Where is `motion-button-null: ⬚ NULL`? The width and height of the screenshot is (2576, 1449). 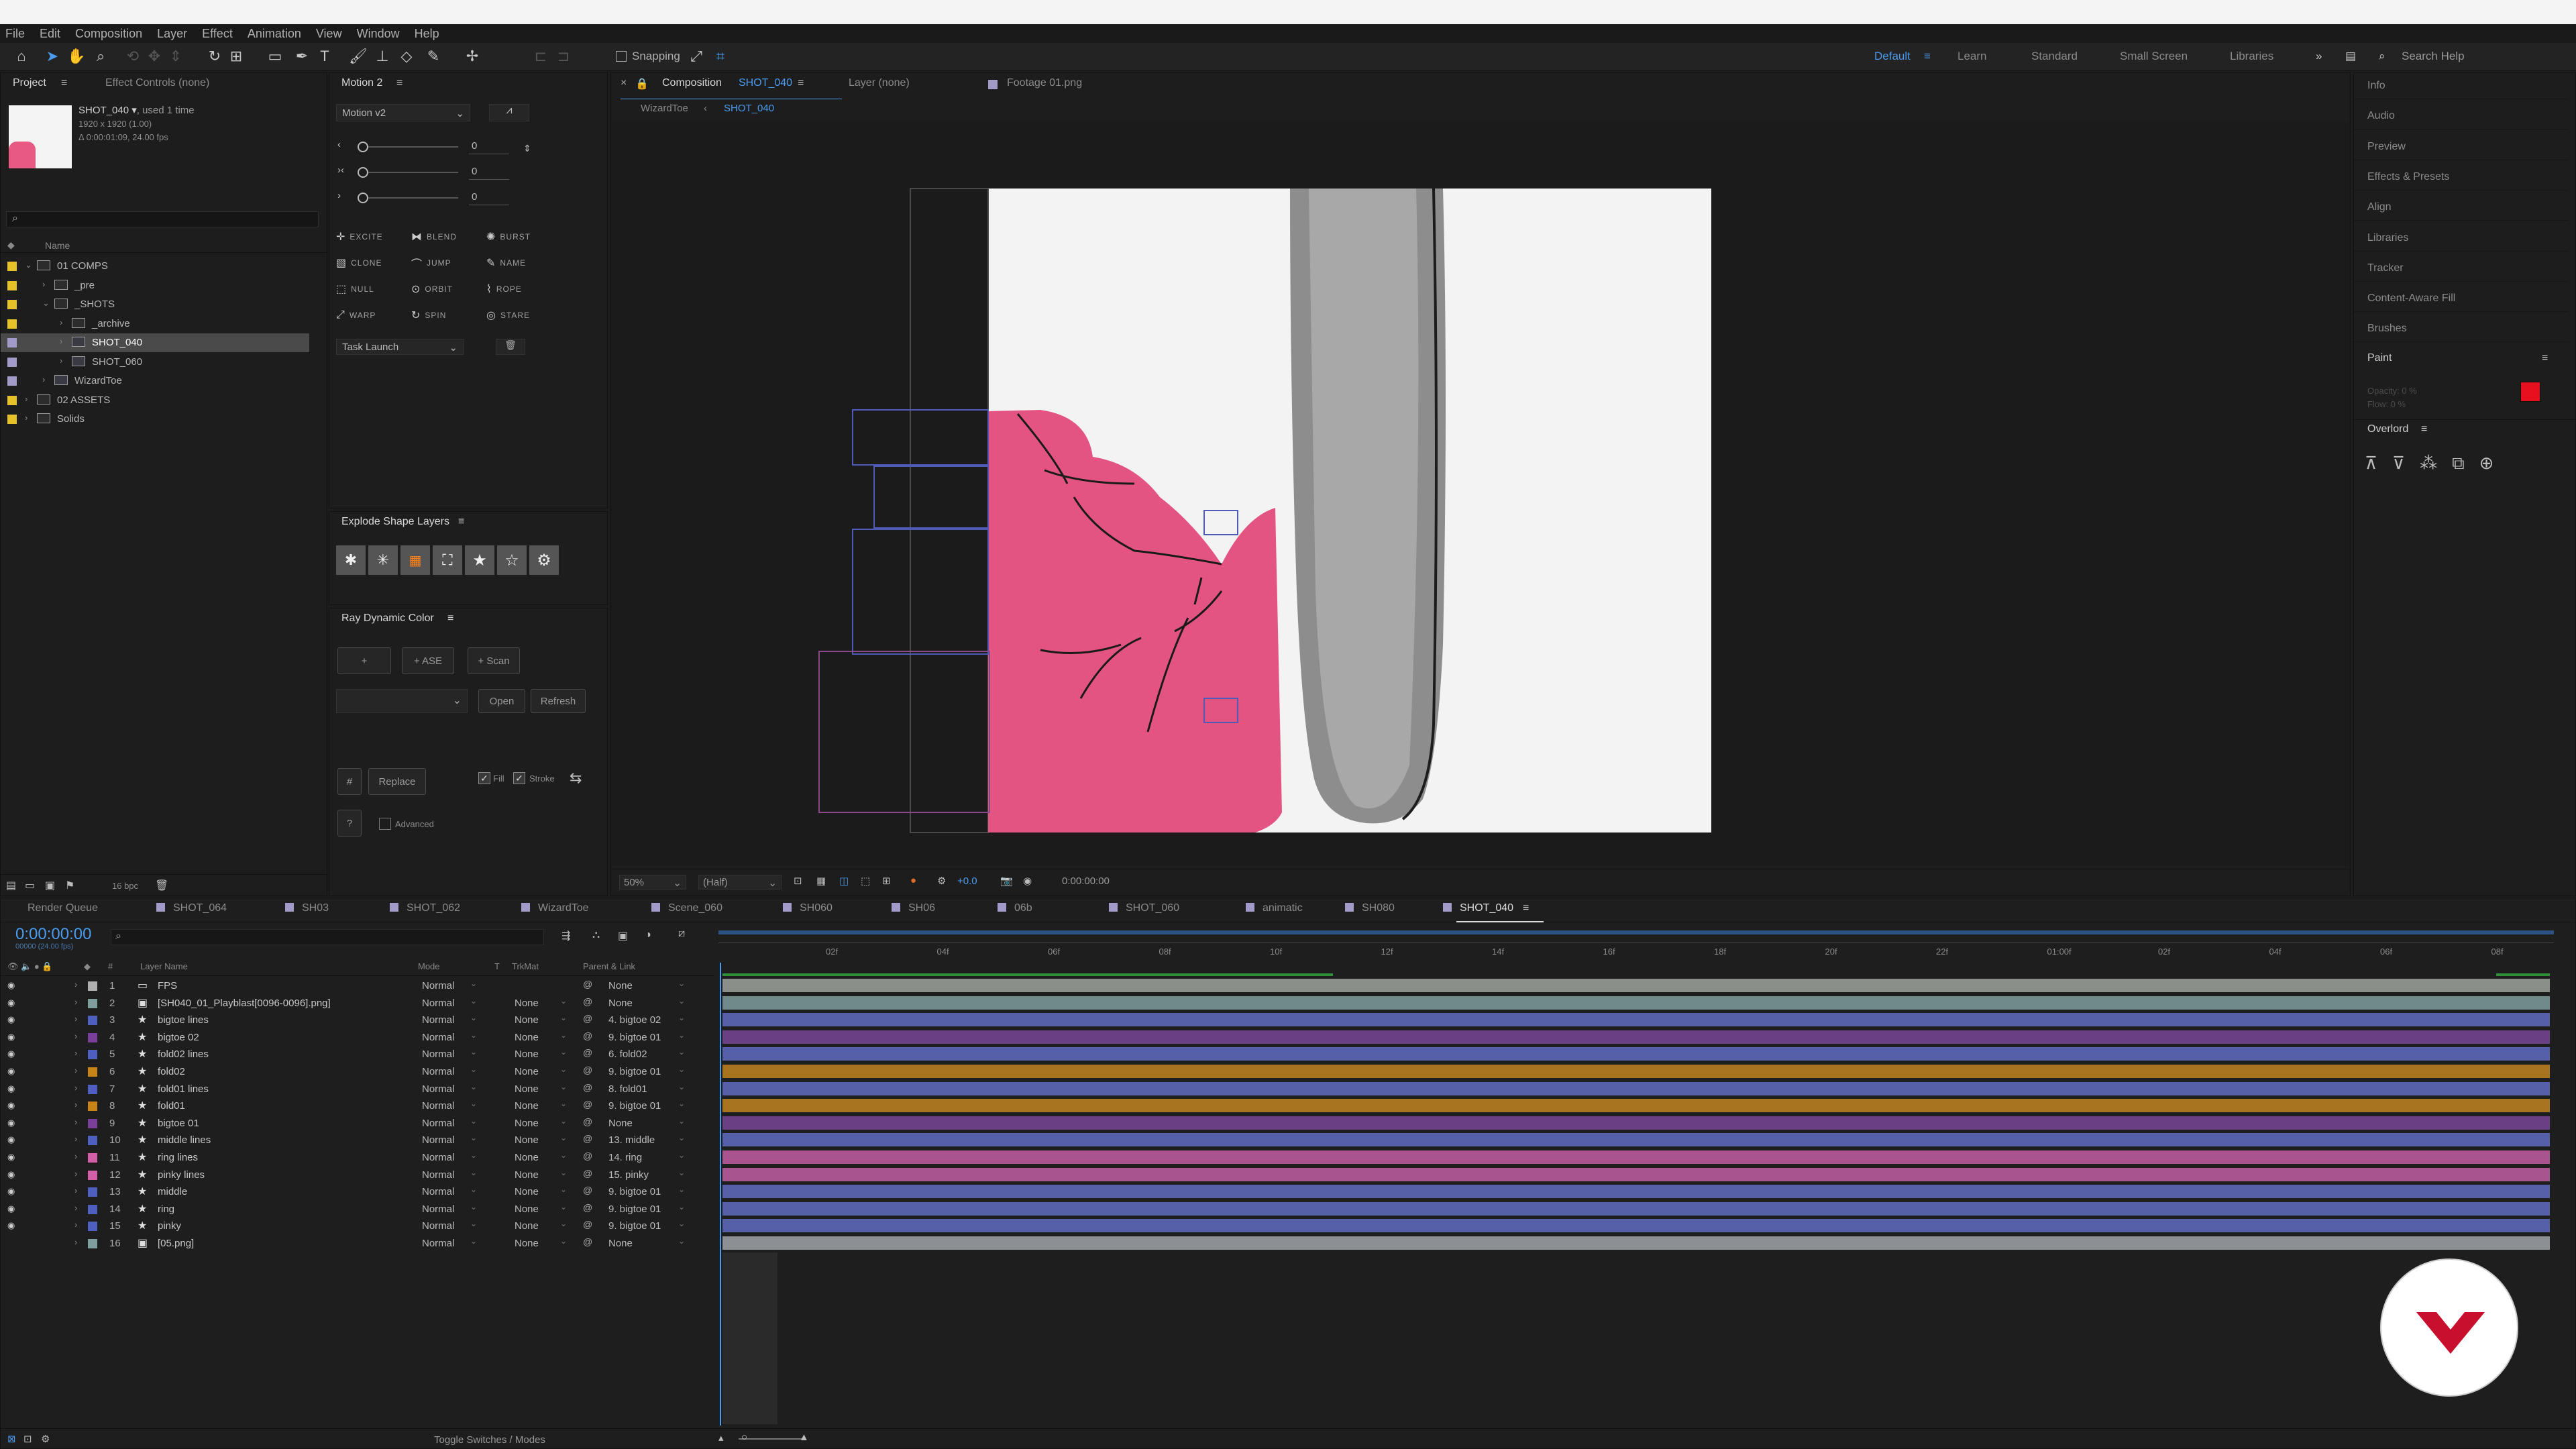
motion-button-null: ⬚ NULL is located at coordinates (371, 289).